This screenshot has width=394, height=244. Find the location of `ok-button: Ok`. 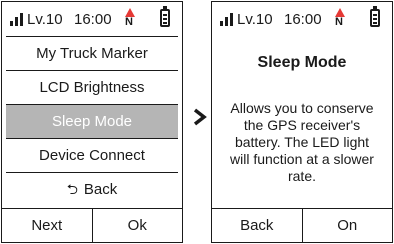

ok-button: Ok is located at coordinates (137, 225).